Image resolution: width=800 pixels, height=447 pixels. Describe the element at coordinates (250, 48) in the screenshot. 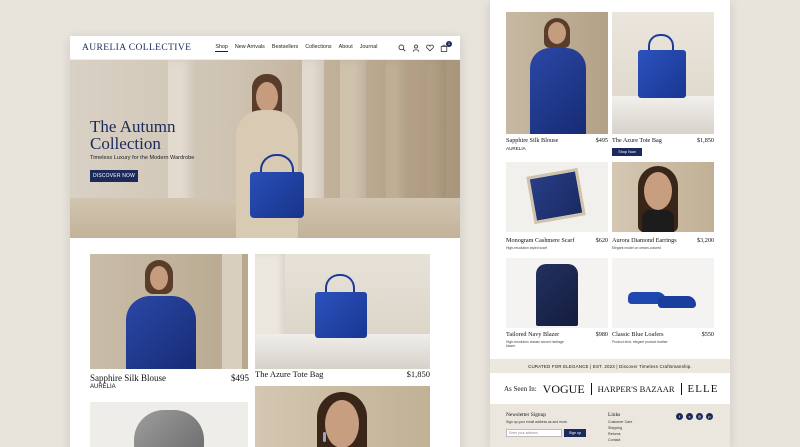

I see `nav-new-arrivals: New Arrivals` at that location.